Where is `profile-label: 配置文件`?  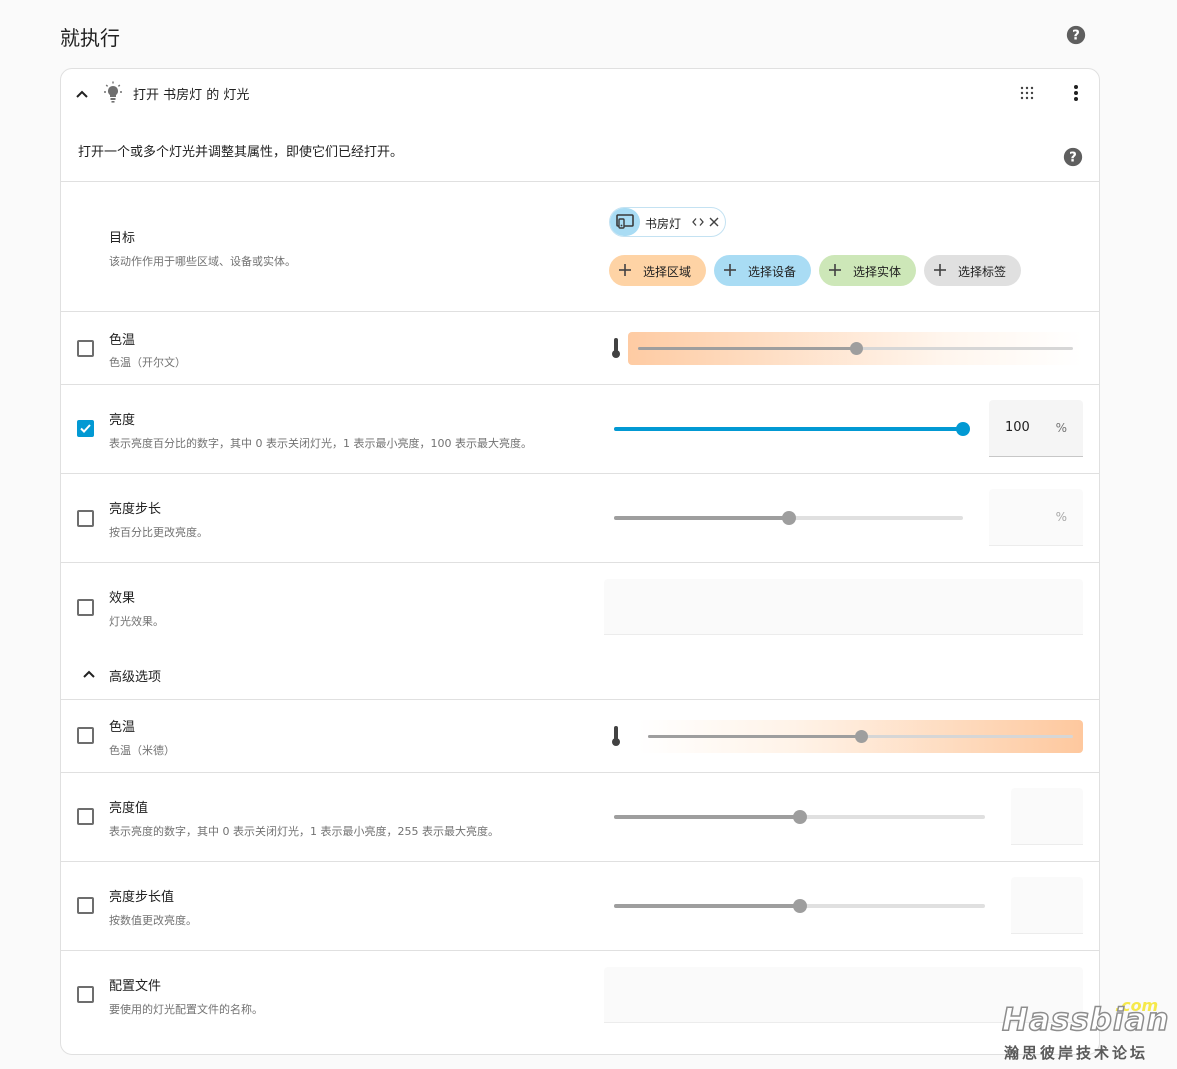
profile-label: 配置文件 is located at coordinates (135, 986).